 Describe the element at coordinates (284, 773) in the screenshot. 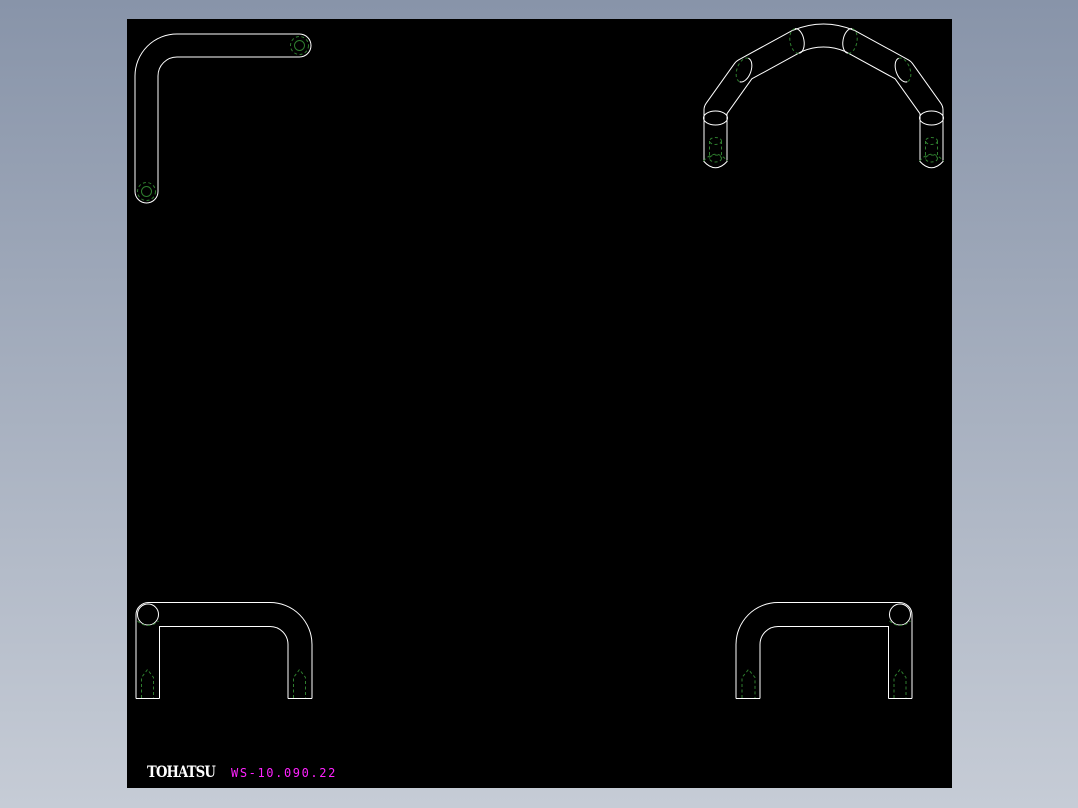

I see `drawing-number: WS-10.090.22` at that location.